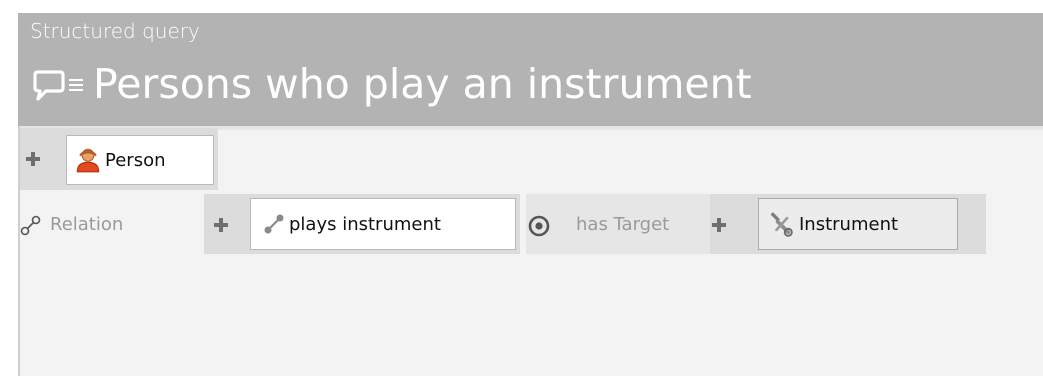 This screenshot has width=1043, height=376. Describe the element at coordinates (221, 225) in the screenshot. I see `add-relation-plus-icon` at that location.